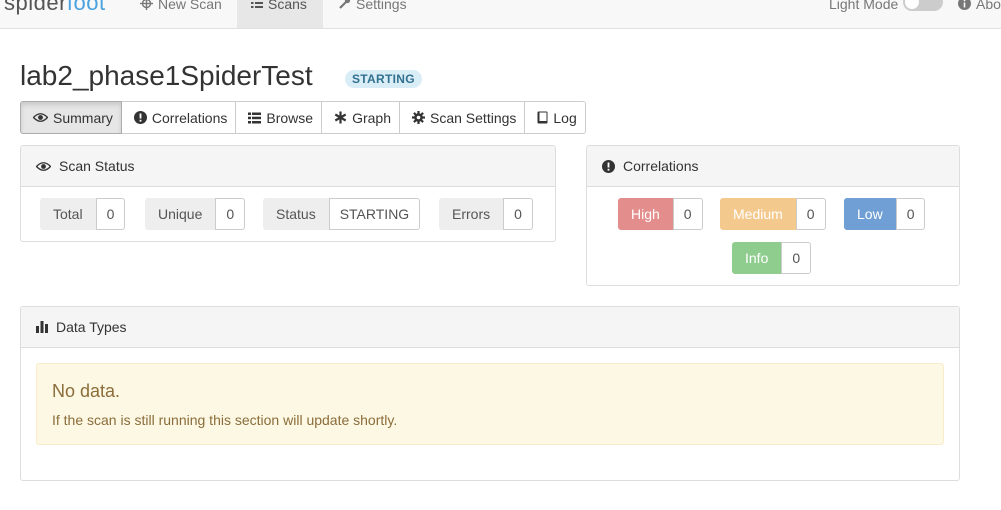  What do you see at coordinates (166, 75) in the screenshot?
I see `scan-title: lab2_phase1SpiderTest` at bounding box center [166, 75].